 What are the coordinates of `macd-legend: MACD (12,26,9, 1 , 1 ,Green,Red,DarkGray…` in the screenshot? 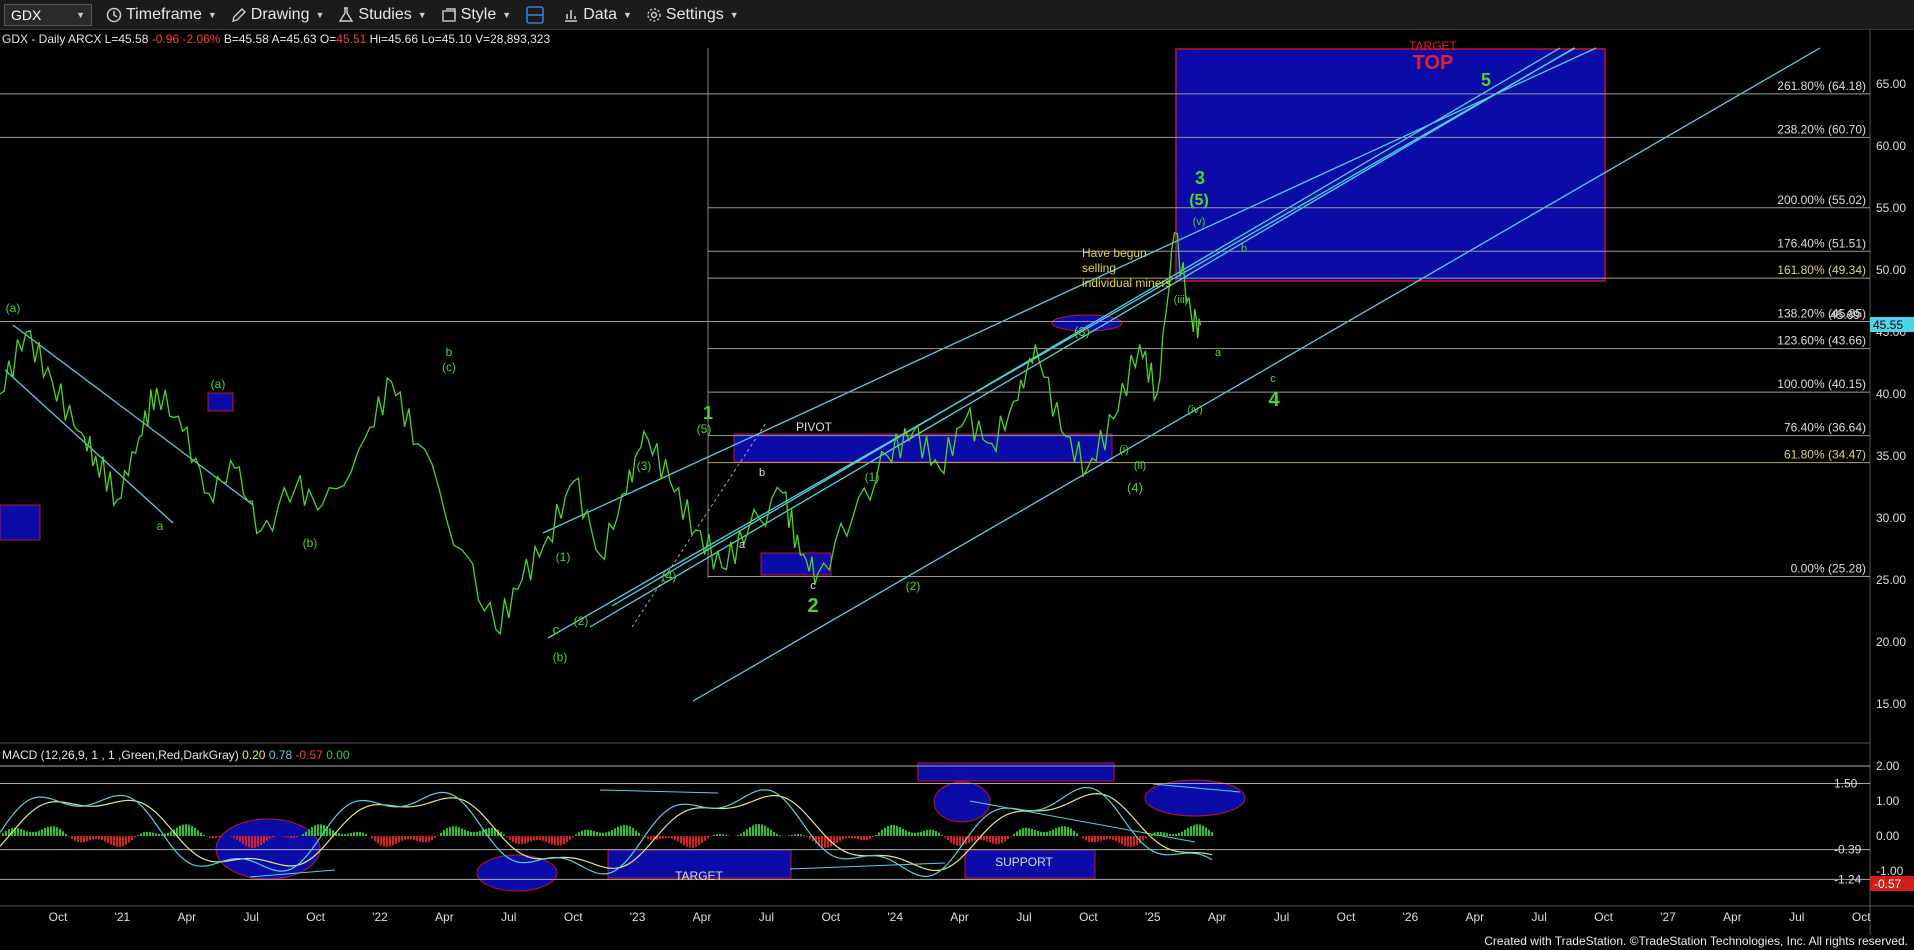 It's located at (176, 755).